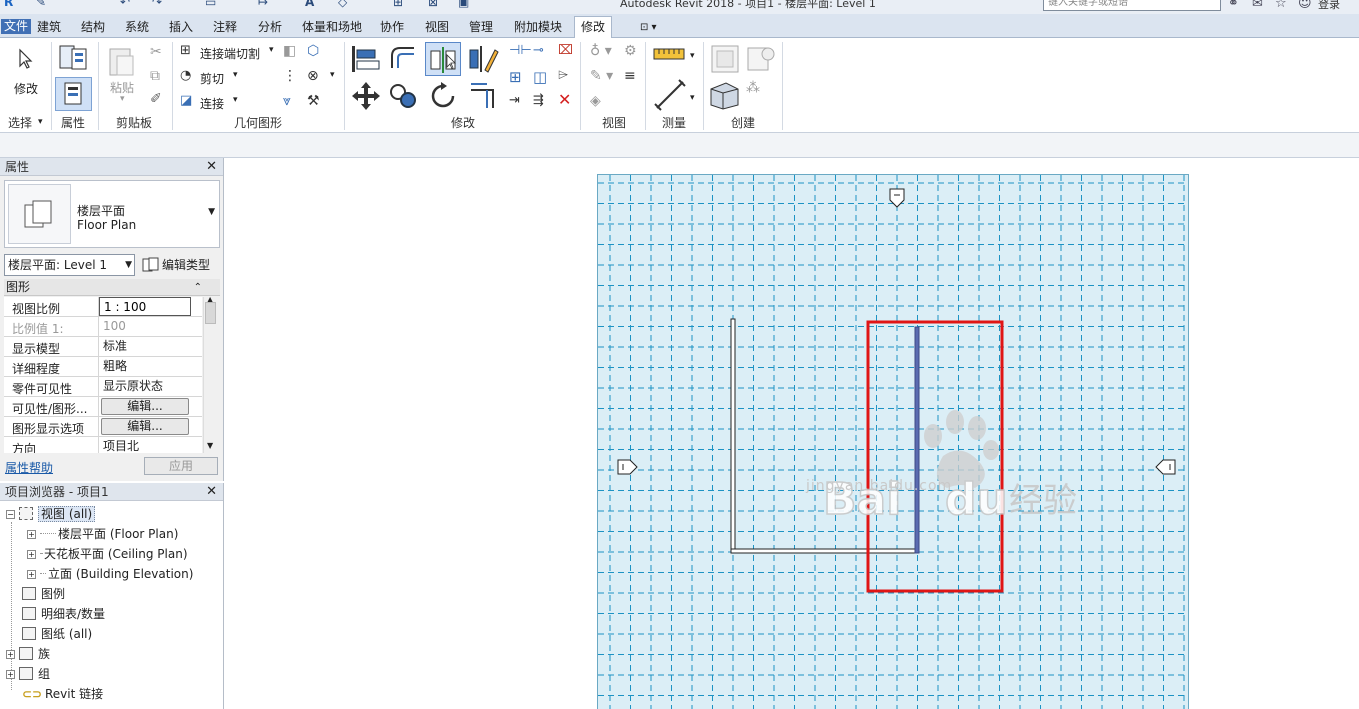 The width and height of the screenshot is (1359, 709). What do you see at coordinates (309, 4) in the screenshot?
I see `text-quick-icon: A` at bounding box center [309, 4].